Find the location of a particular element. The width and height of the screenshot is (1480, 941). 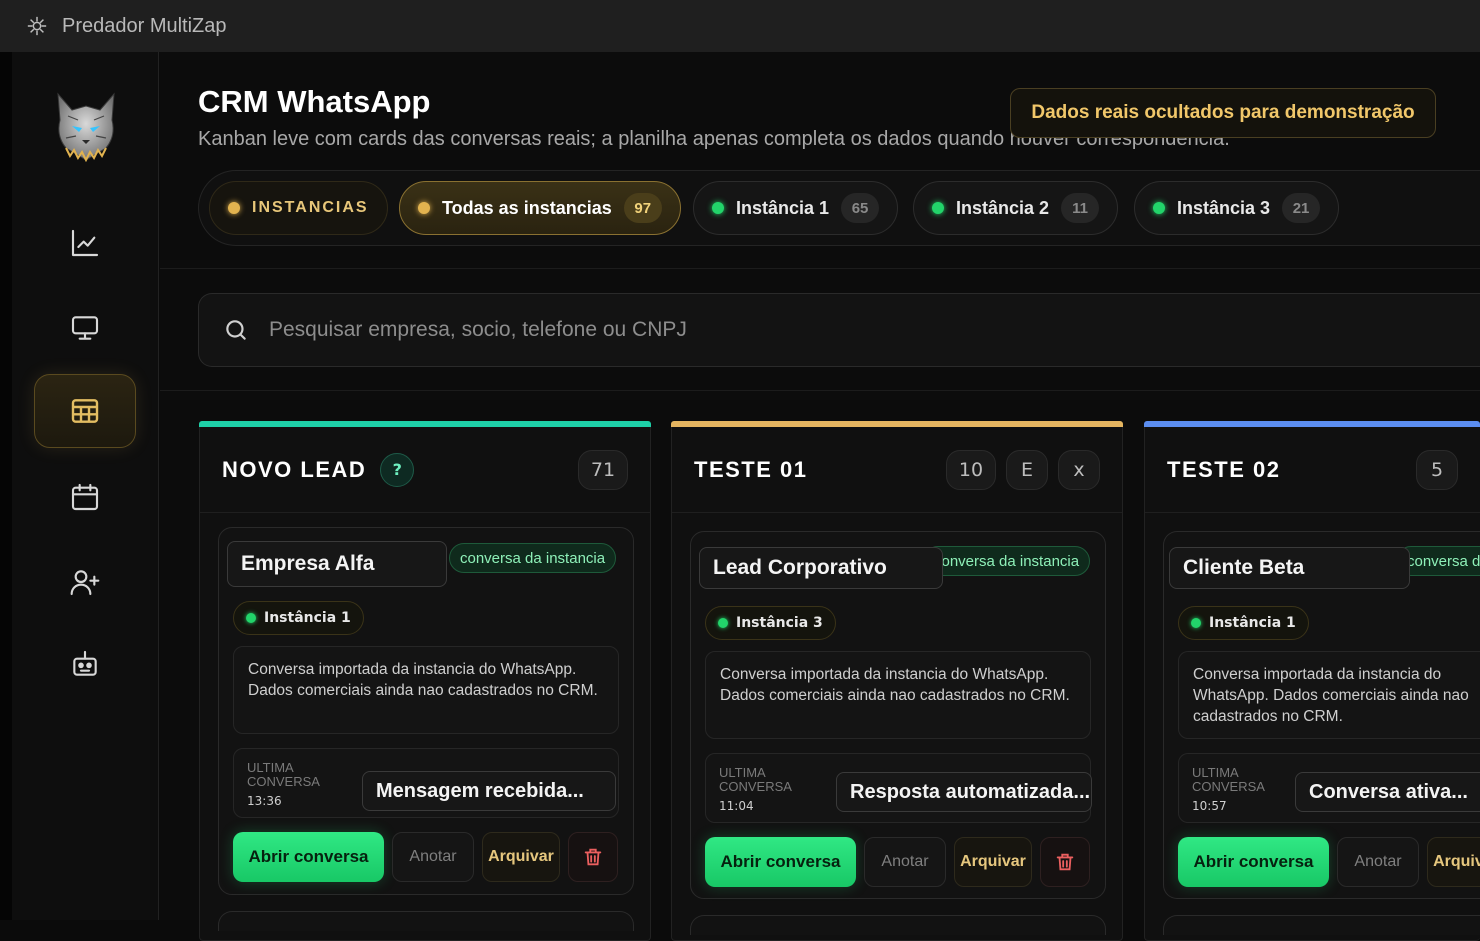

nav-dashboard is located at coordinates (85, 243).